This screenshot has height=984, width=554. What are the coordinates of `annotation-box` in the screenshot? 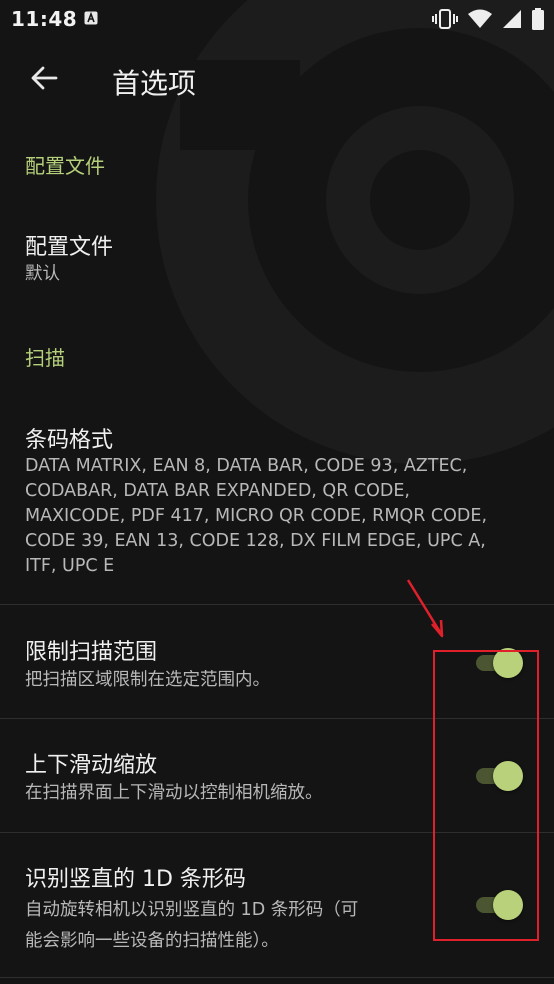 It's located at (486, 795).